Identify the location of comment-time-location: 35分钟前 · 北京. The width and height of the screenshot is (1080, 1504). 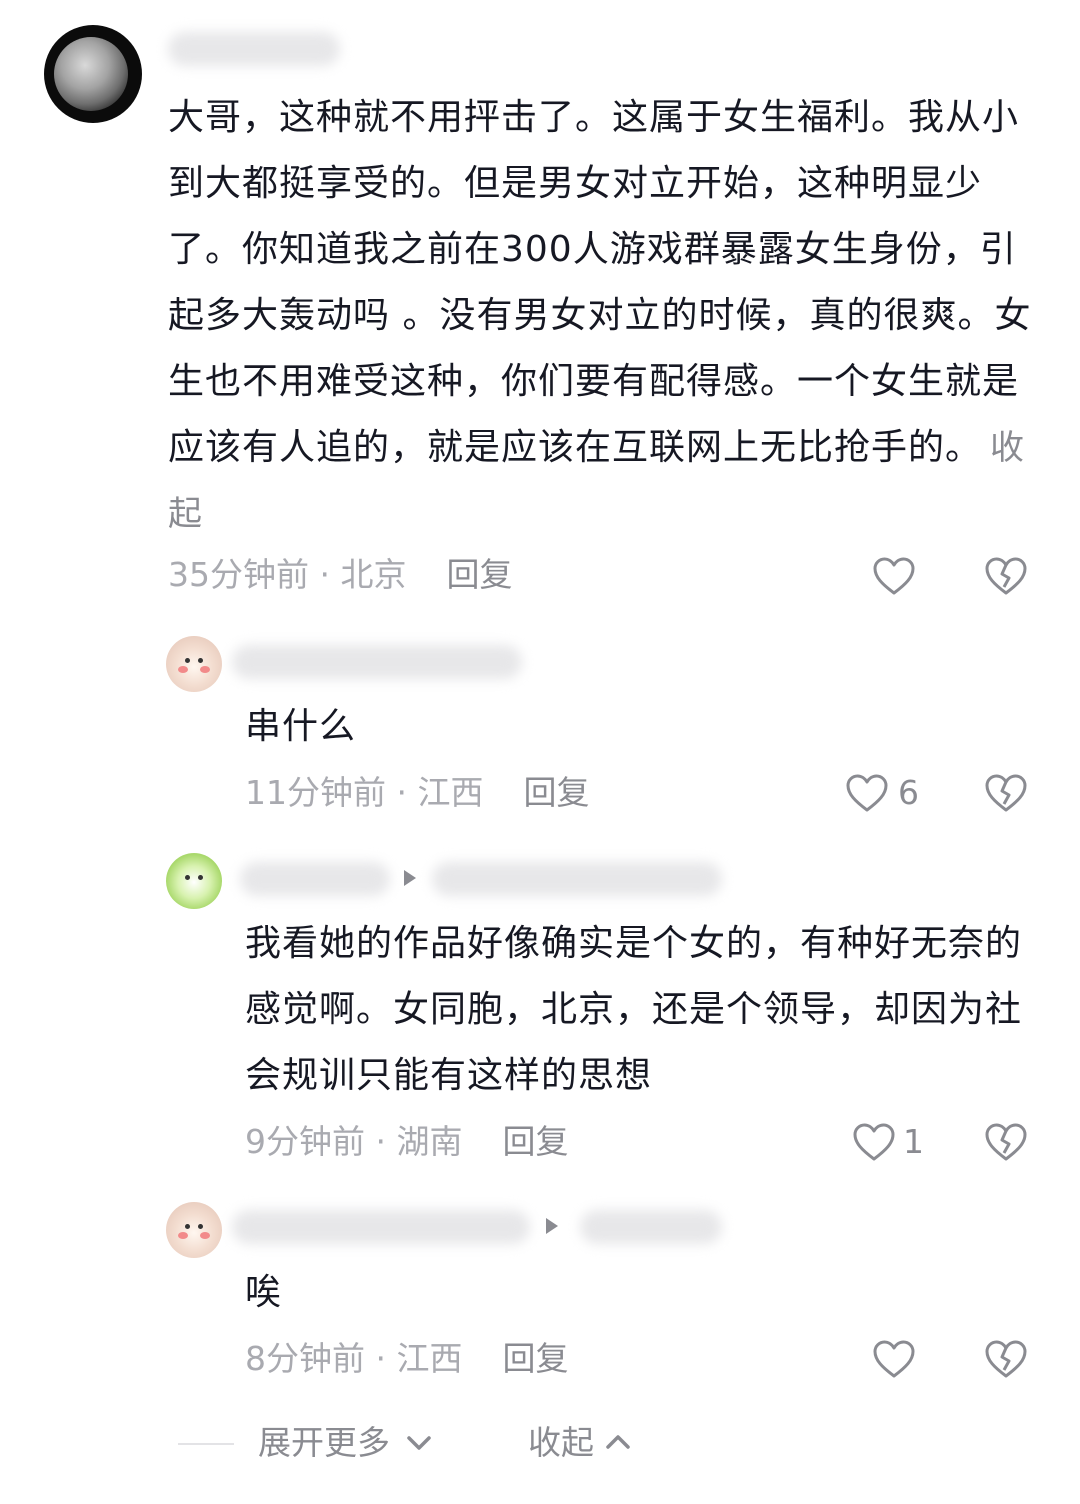
(287, 574).